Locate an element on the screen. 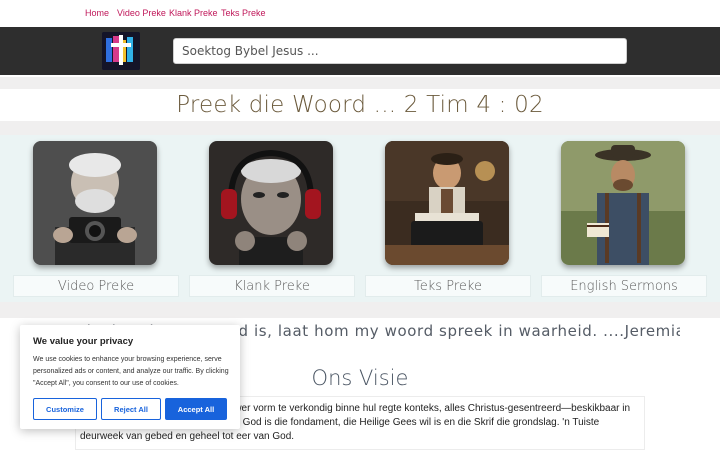 This screenshot has height=450, width=720. card-video-preke: Video Preke is located at coordinates (94, 217).